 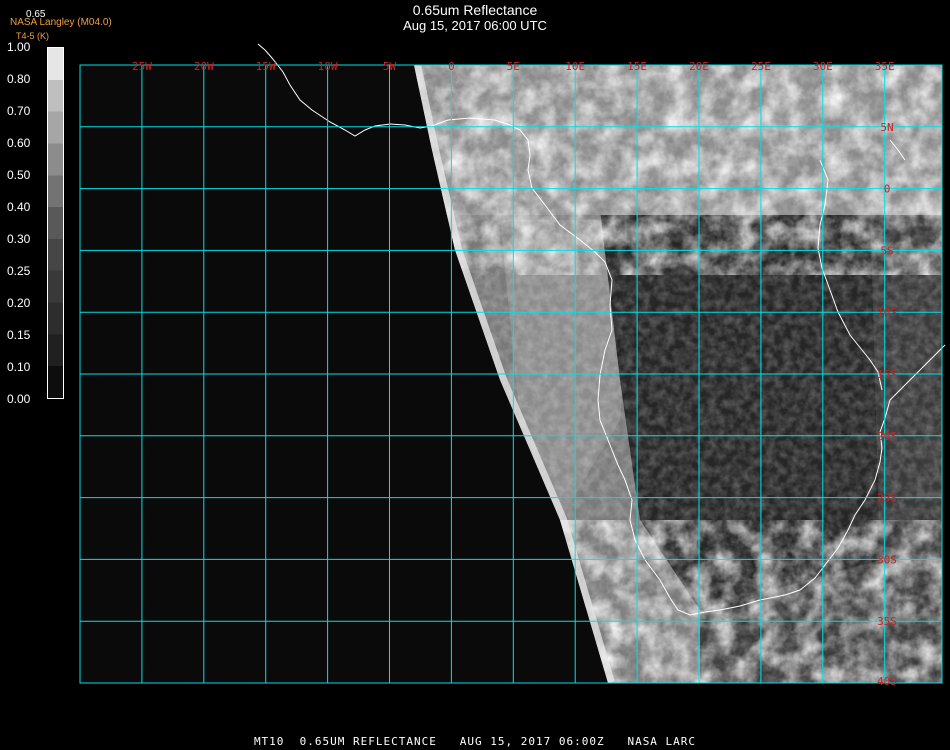 What do you see at coordinates (19, 111) in the screenshot?
I see `colorbar-tick-label: 0.70` at bounding box center [19, 111].